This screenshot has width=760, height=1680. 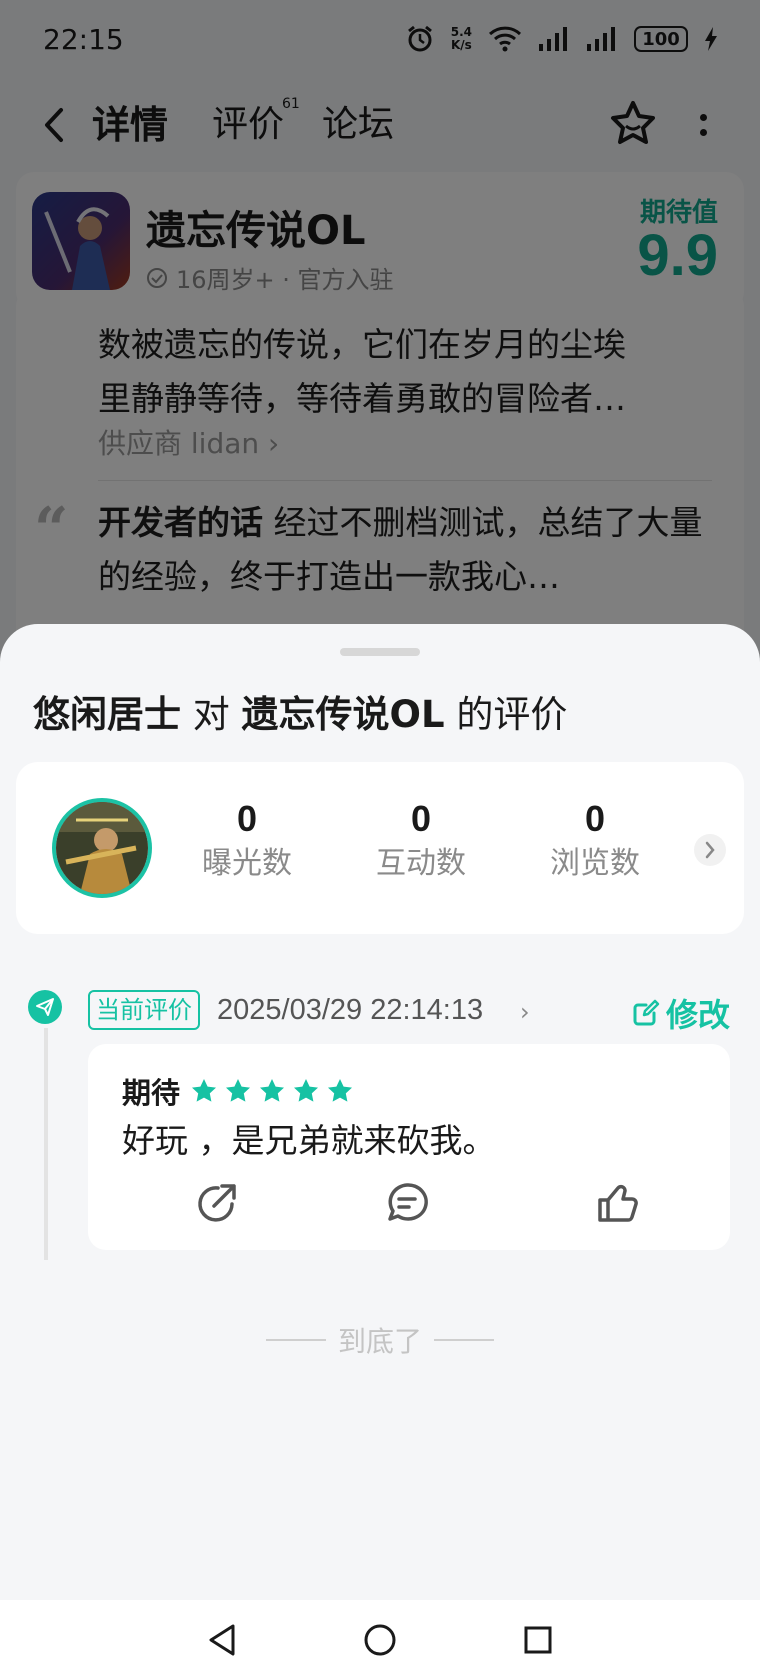 I want to click on square-recents-icon, so click(x=538, y=1640).